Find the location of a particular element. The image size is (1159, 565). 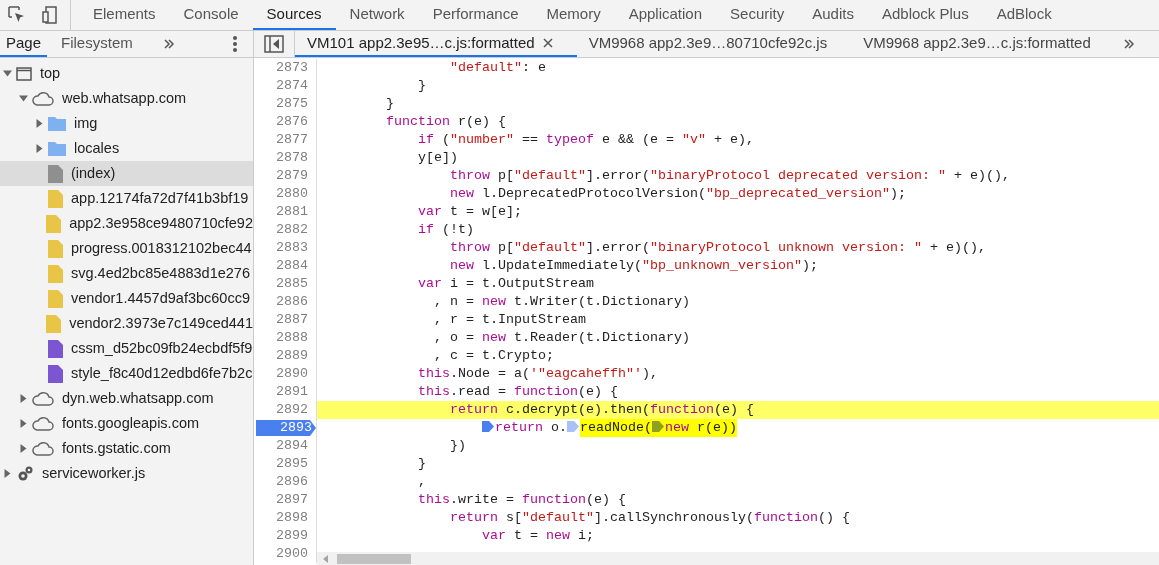

line-number: 2875 is located at coordinates (292, 104).